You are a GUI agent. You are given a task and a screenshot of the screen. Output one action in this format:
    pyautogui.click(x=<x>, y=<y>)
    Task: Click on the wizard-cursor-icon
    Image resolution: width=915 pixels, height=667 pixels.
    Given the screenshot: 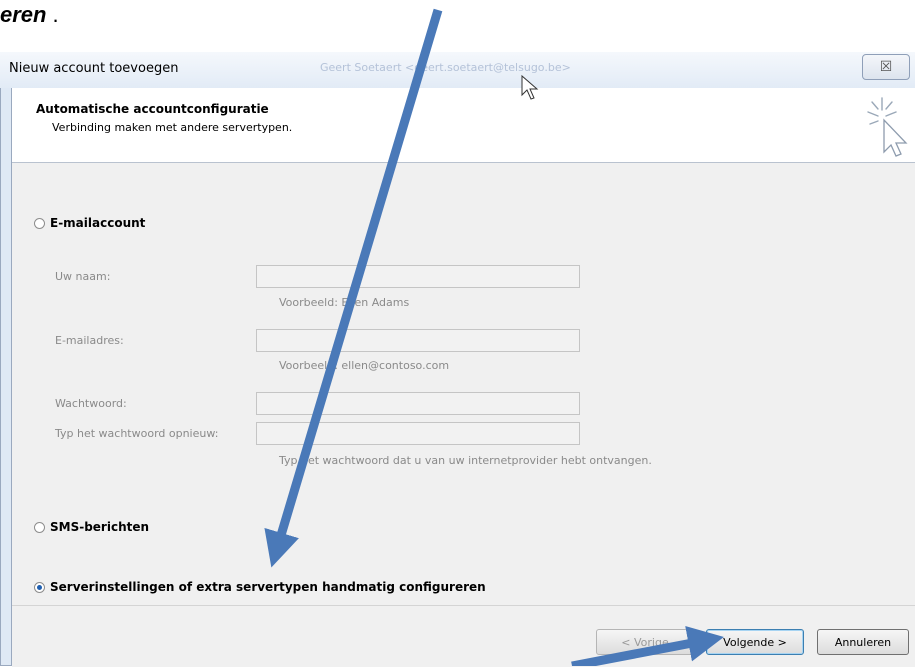 What is the action you would take?
    pyautogui.click(x=887, y=127)
    